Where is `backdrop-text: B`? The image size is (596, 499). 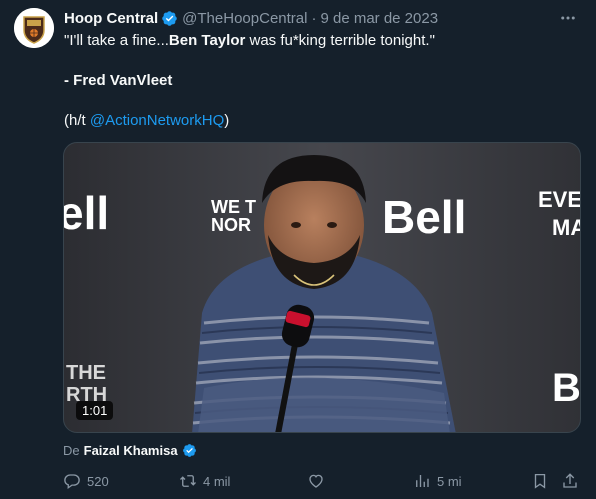
backdrop-text: B is located at coordinates (566, 388).